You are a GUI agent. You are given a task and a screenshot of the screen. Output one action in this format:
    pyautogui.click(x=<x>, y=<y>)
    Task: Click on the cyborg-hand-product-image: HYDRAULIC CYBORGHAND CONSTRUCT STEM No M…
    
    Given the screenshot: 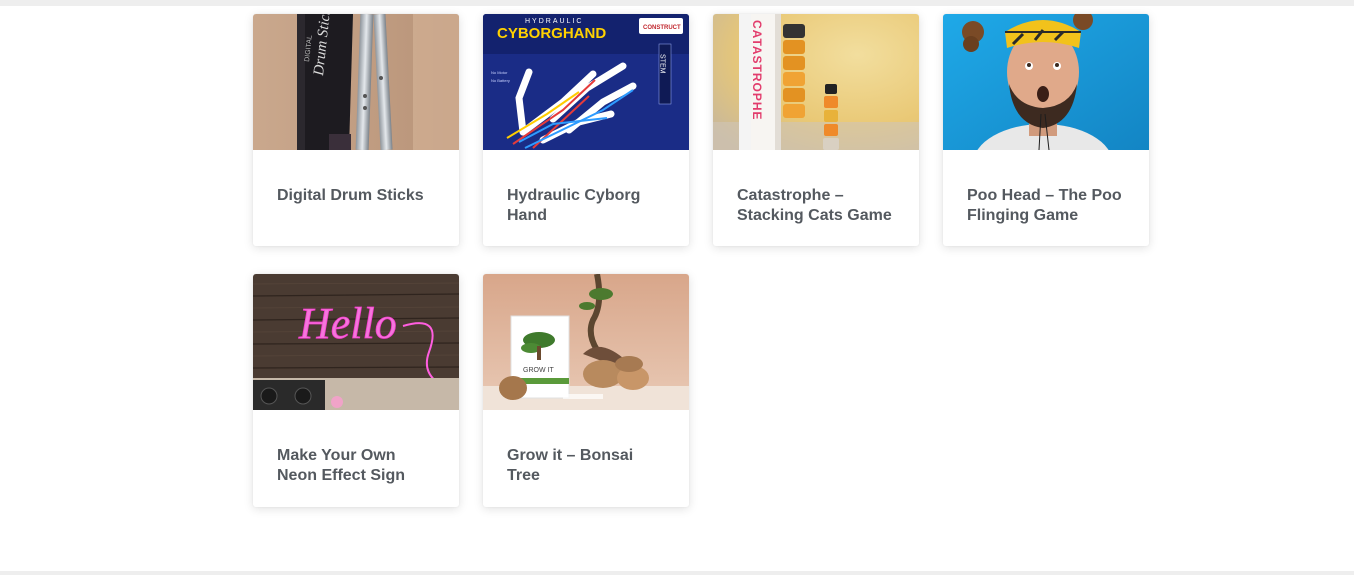 What is the action you would take?
    pyautogui.click(x=586, y=82)
    